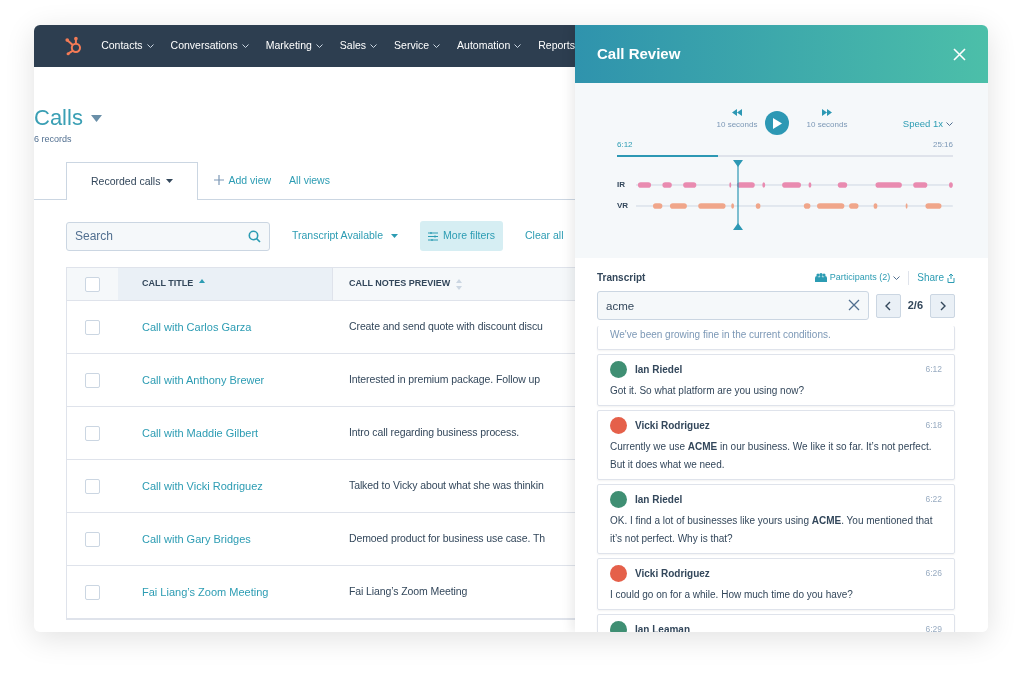 The image size is (1023, 686). Describe the element at coordinates (959, 54) in the screenshot. I see `close-icon` at that location.